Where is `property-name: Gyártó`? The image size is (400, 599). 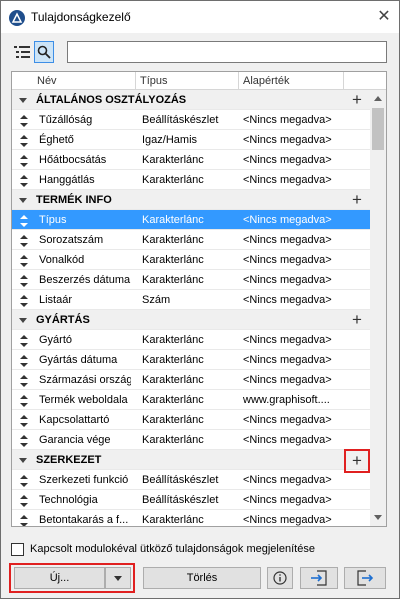
property-name: Gyártó is located at coordinates (56, 340).